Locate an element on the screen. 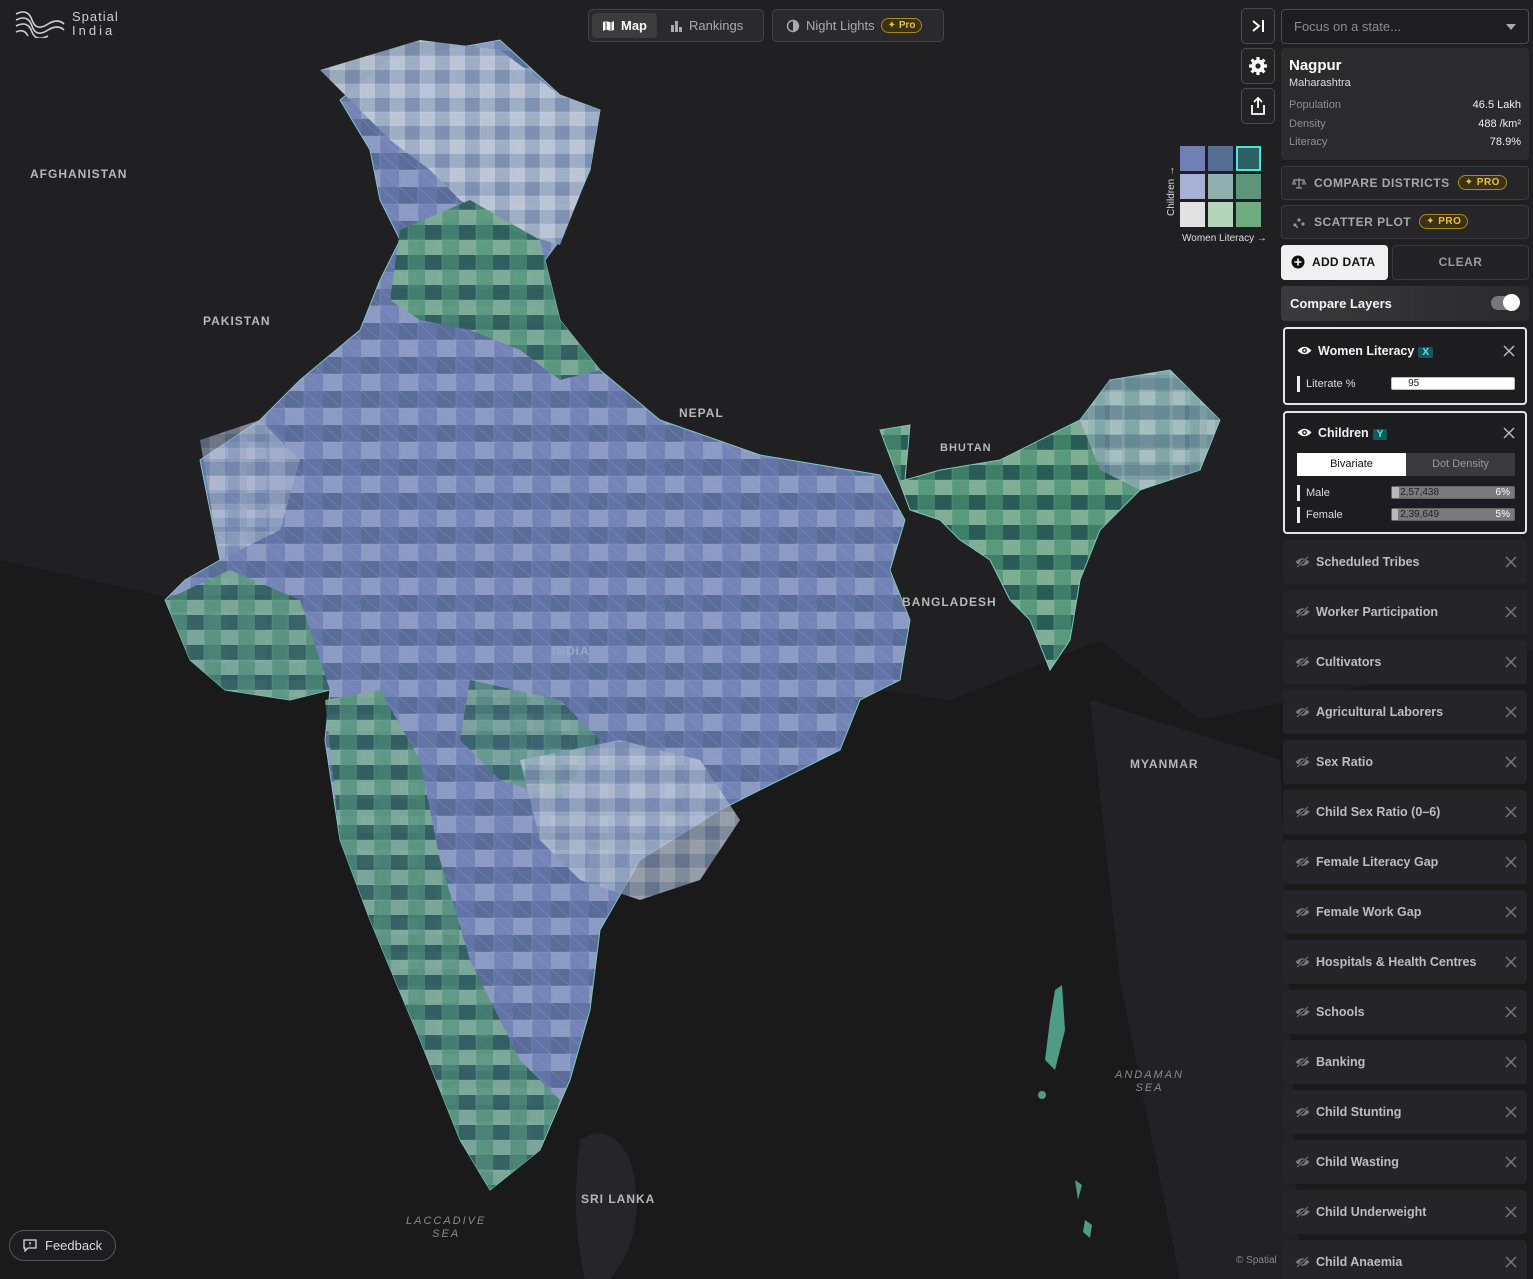 This screenshot has height=1279, width=1533. male-pct: 6% is located at coordinates (1502, 492).